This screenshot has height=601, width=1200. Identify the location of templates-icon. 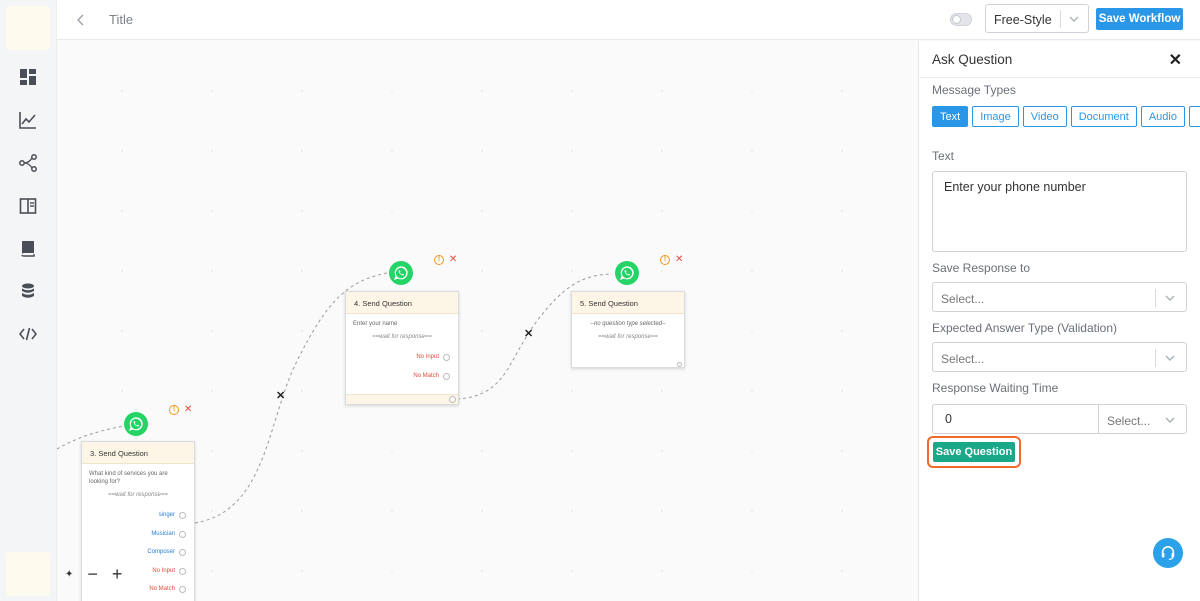
(28, 206).